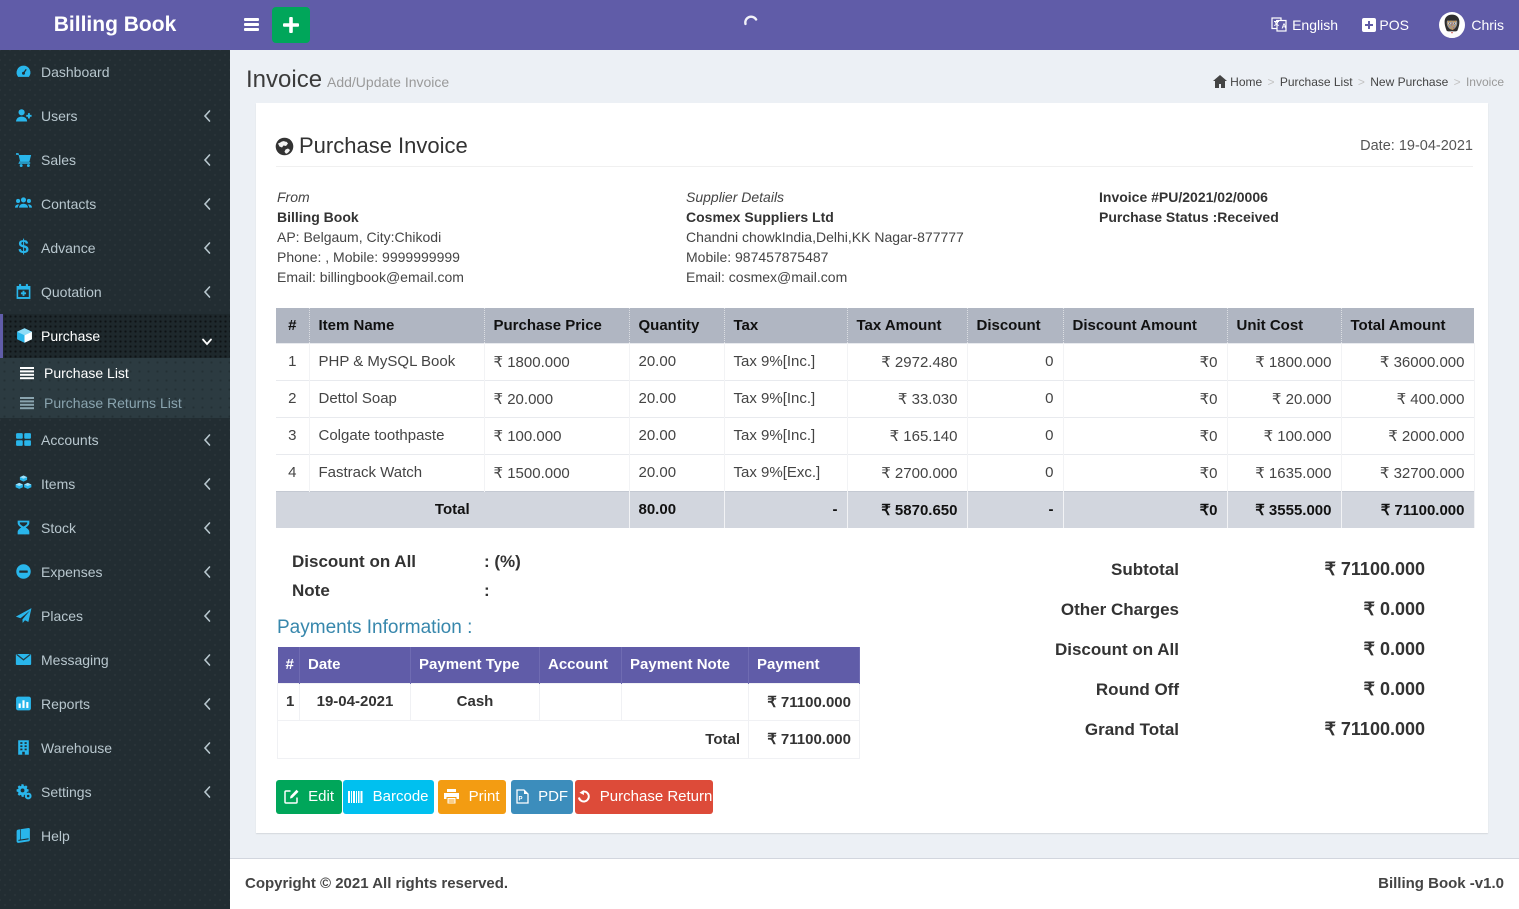 Image resolution: width=1519 pixels, height=909 pixels. I want to click on svg-text: A, so click(1284, 27).